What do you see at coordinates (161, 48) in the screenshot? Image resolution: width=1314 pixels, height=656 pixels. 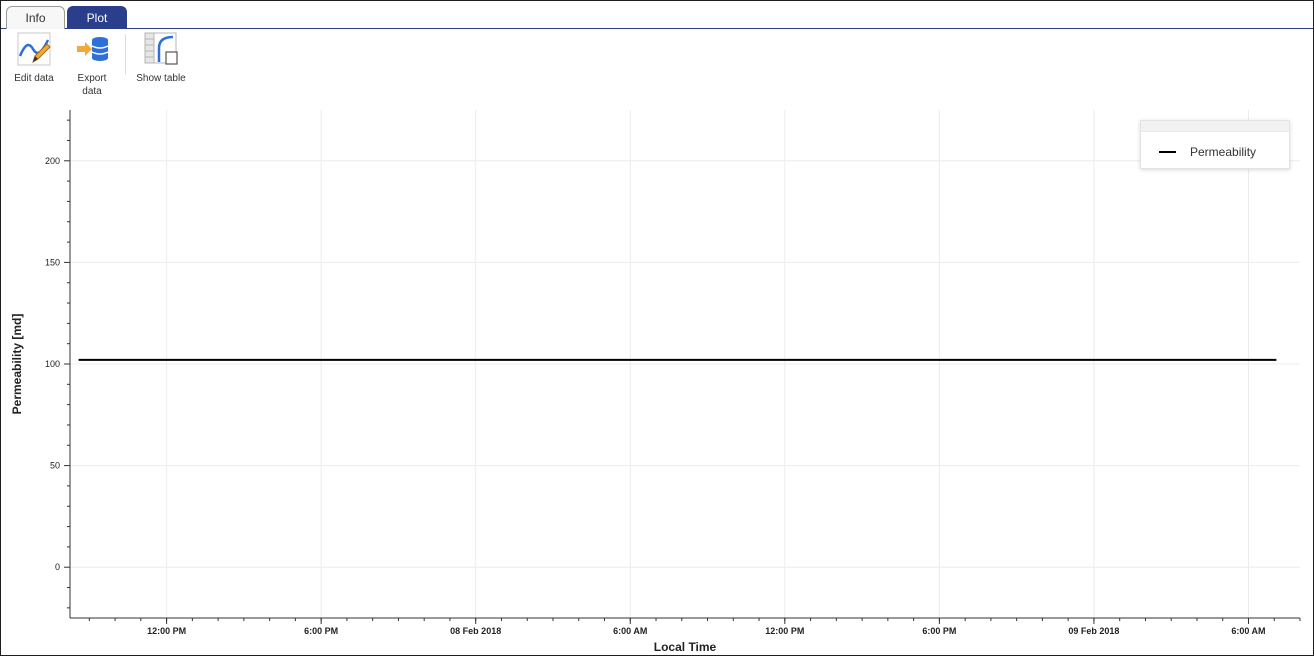 I see `show-table-icon` at bounding box center [161, 48].